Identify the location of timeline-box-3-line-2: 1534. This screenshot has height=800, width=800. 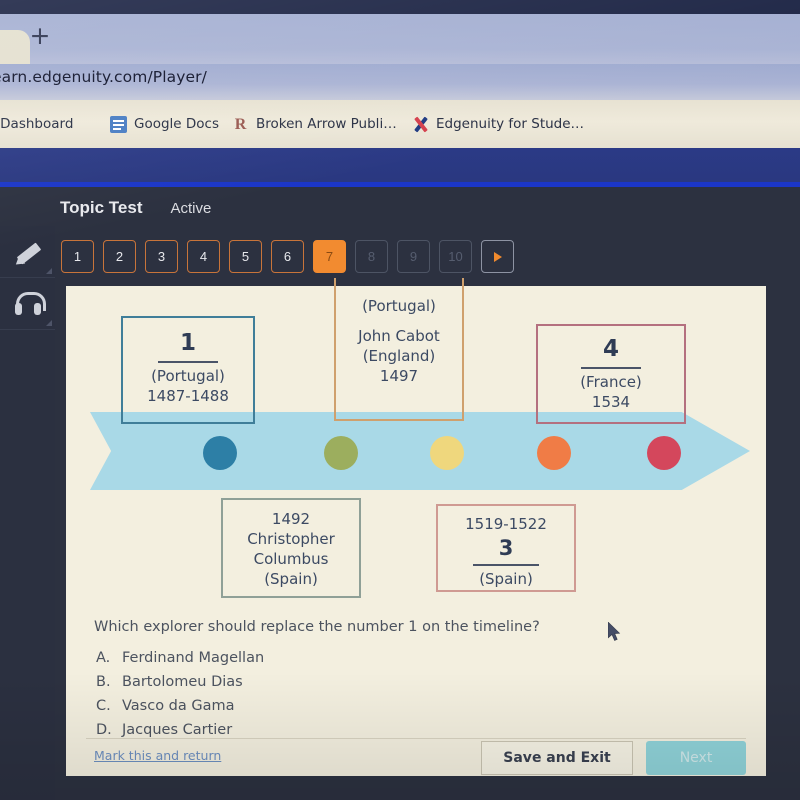
(611, 401).